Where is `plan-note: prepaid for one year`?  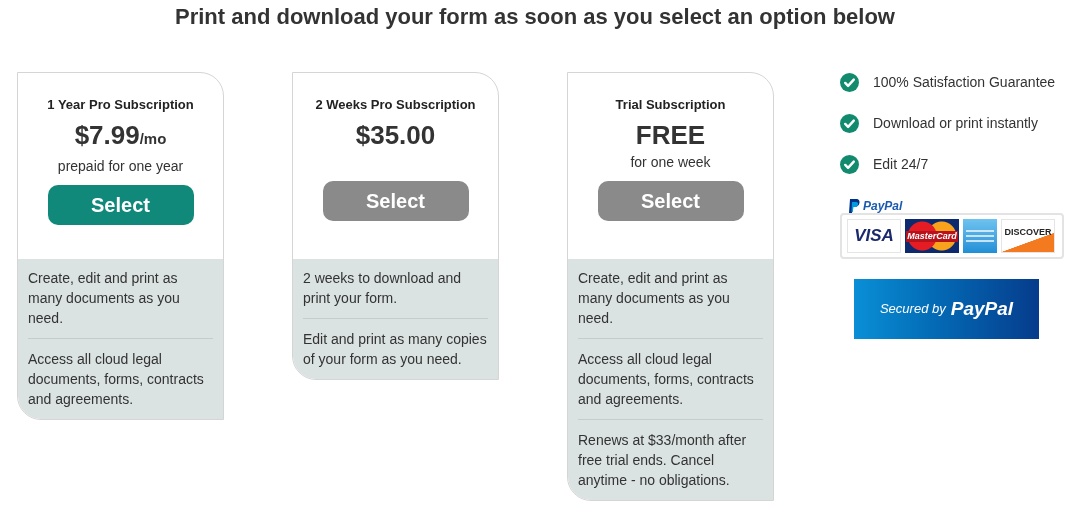 plan-note: prepaid for one year is located at coordinates (120, 166).